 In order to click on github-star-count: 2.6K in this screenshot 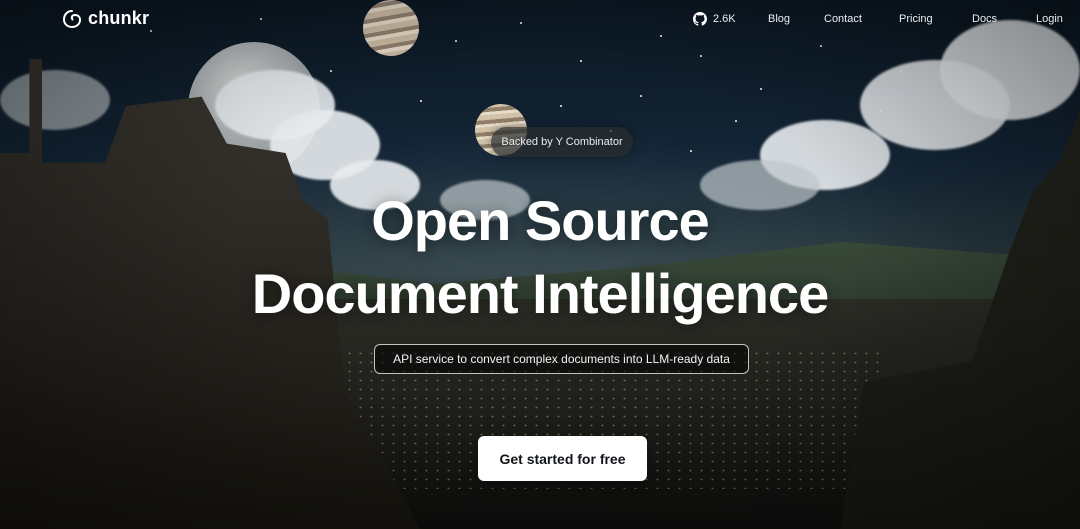, I will do `click(724, 19)`.